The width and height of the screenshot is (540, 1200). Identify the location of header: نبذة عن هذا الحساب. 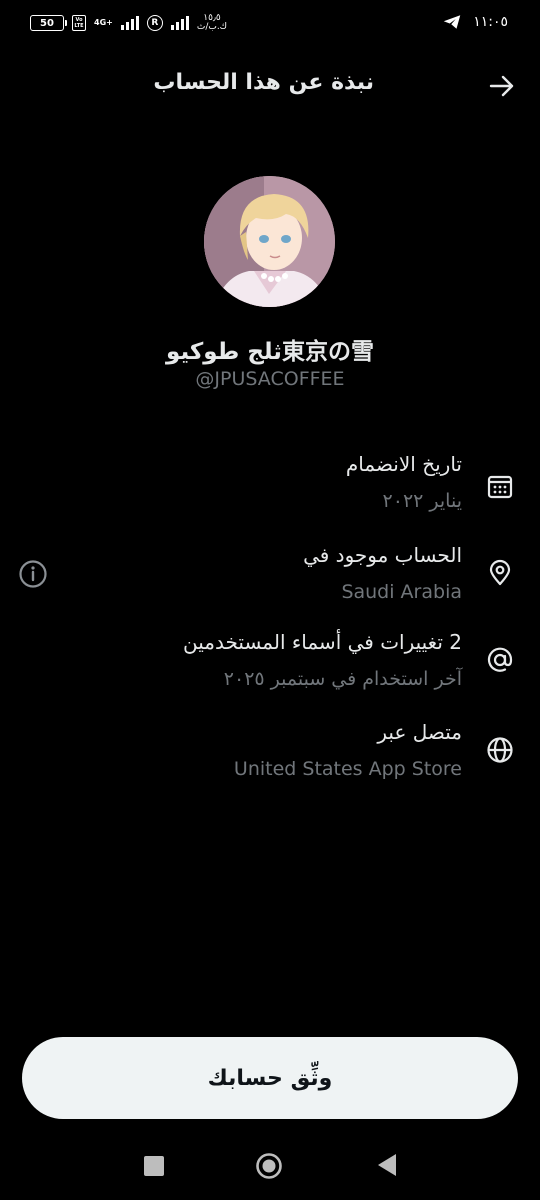
(270, 86).